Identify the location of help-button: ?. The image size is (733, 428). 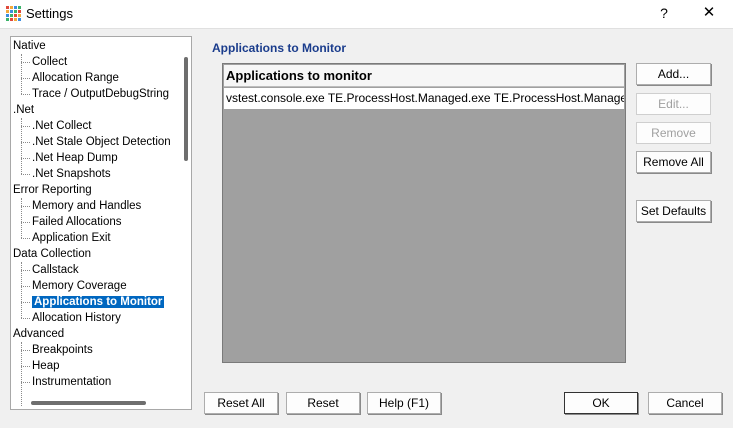
(664, 13).